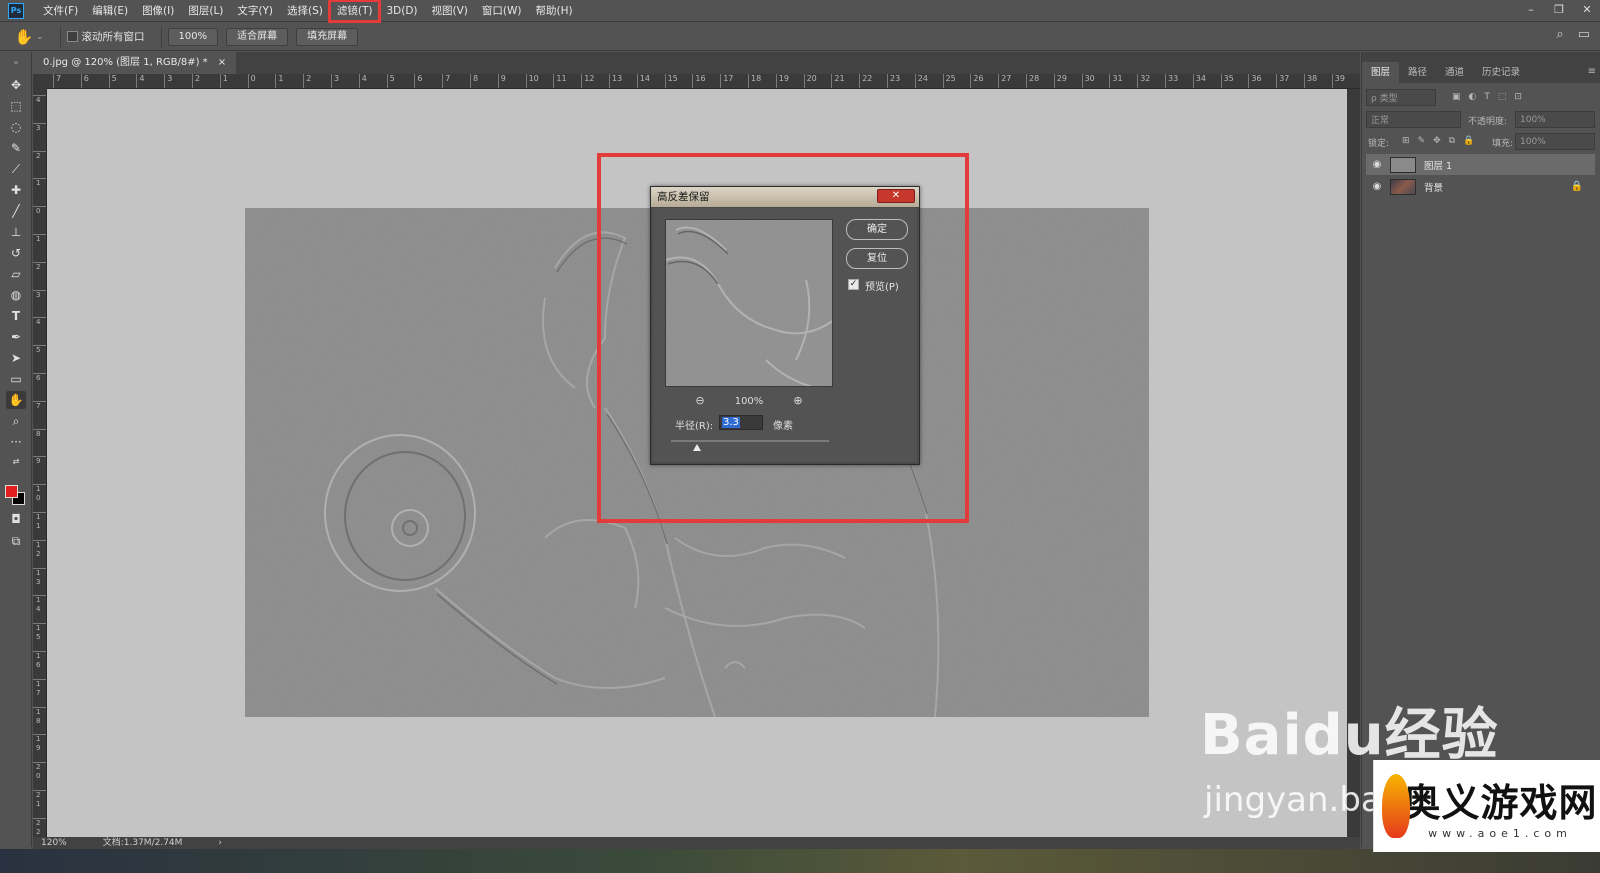 This screenshot has width=1600, height=873. Describe the element at coordinates (54, 843) in the screenshot. I see `status-zoom: 120%` at that location.